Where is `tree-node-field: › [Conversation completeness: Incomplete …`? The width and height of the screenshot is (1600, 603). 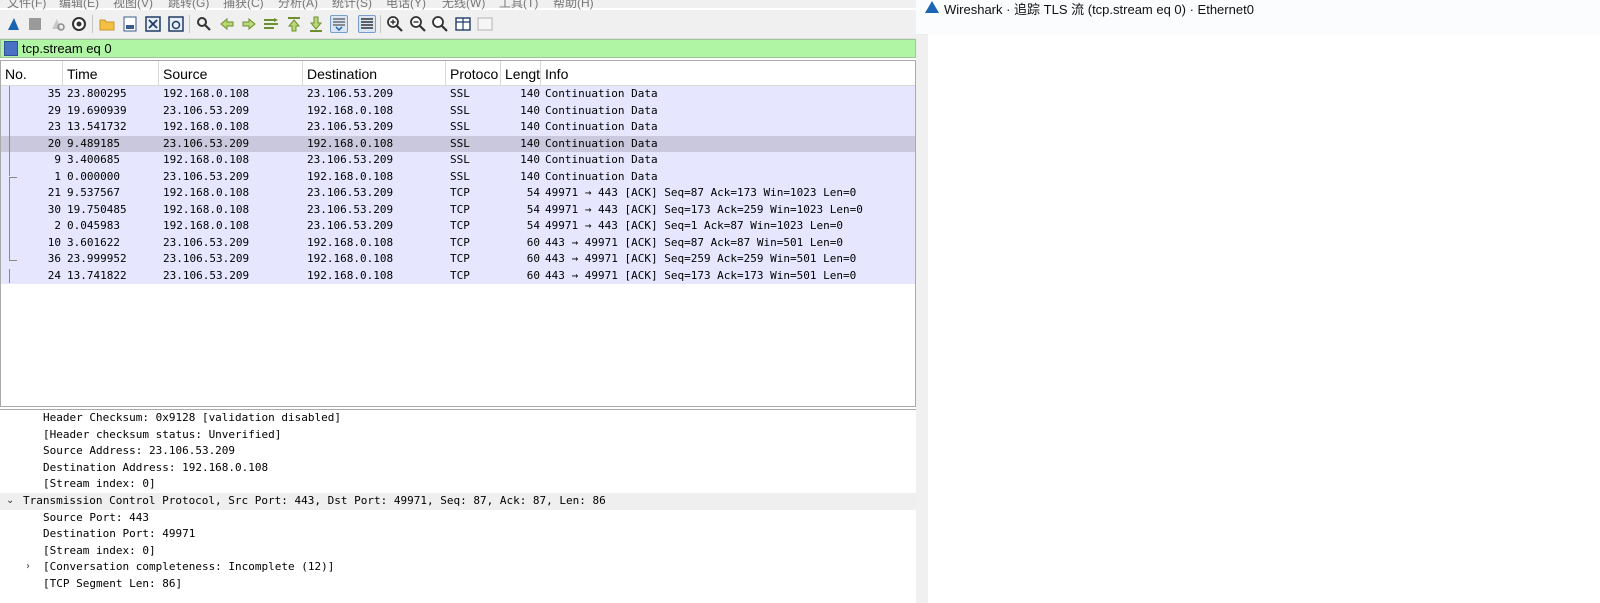 tree-node-field: › [Conversation completeness: Incomplete … is located at coordinates (458, 567).